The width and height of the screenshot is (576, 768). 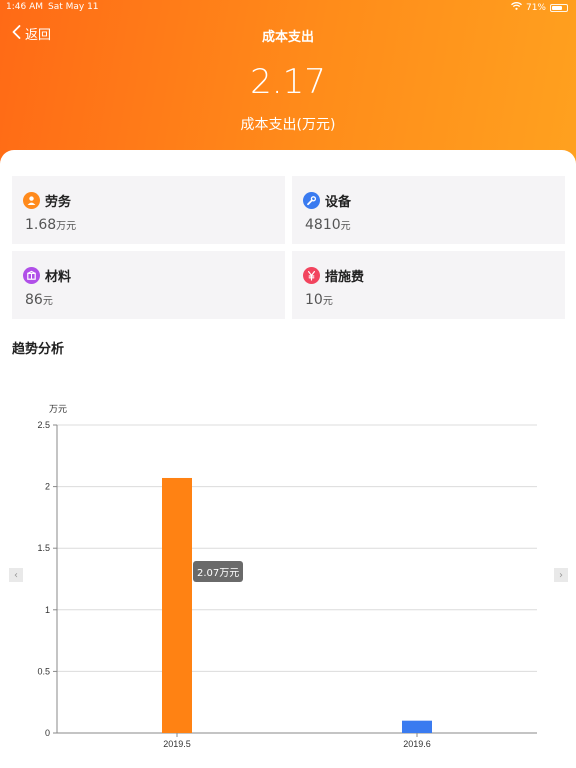 What do you see at coordinates (559, 7) in the screenshot?
I see `battery-icon` at bounding box center [559, 7].